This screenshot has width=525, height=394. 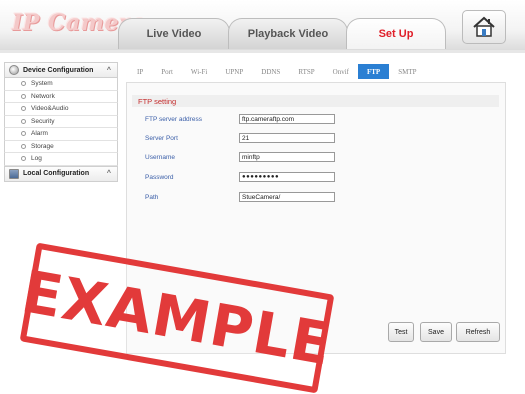 I want to click on sidebar-device-label: Device Configuration, so click(x=58, y=70).